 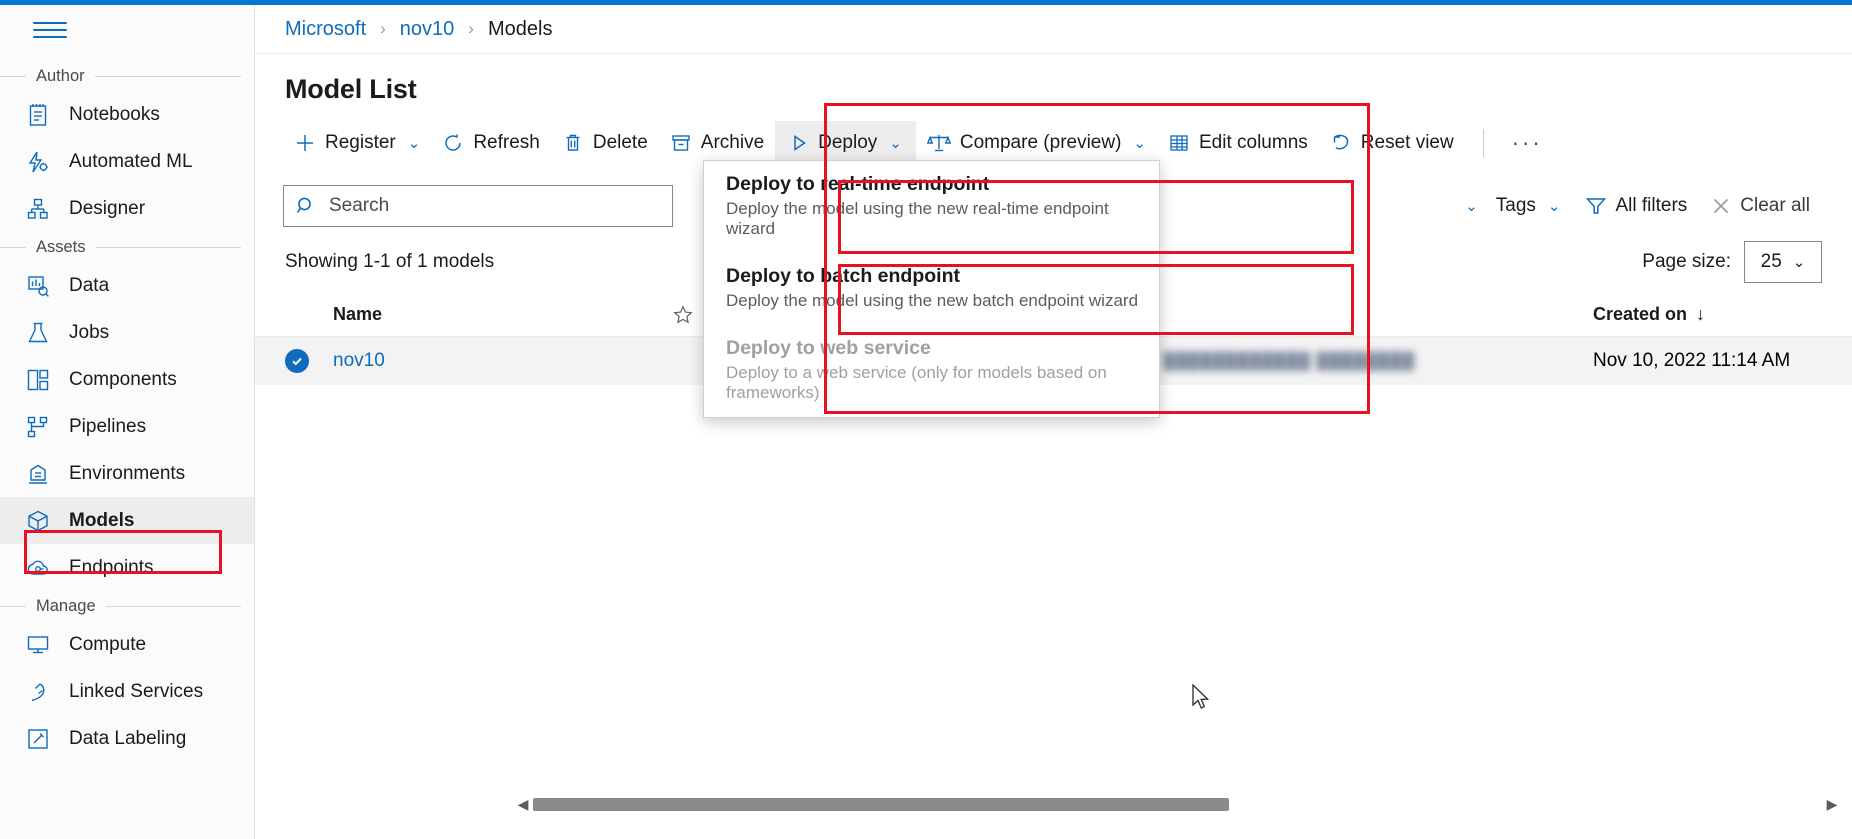 I want to click on reset-view-button: Reset view, so click(x=1392, y=143).